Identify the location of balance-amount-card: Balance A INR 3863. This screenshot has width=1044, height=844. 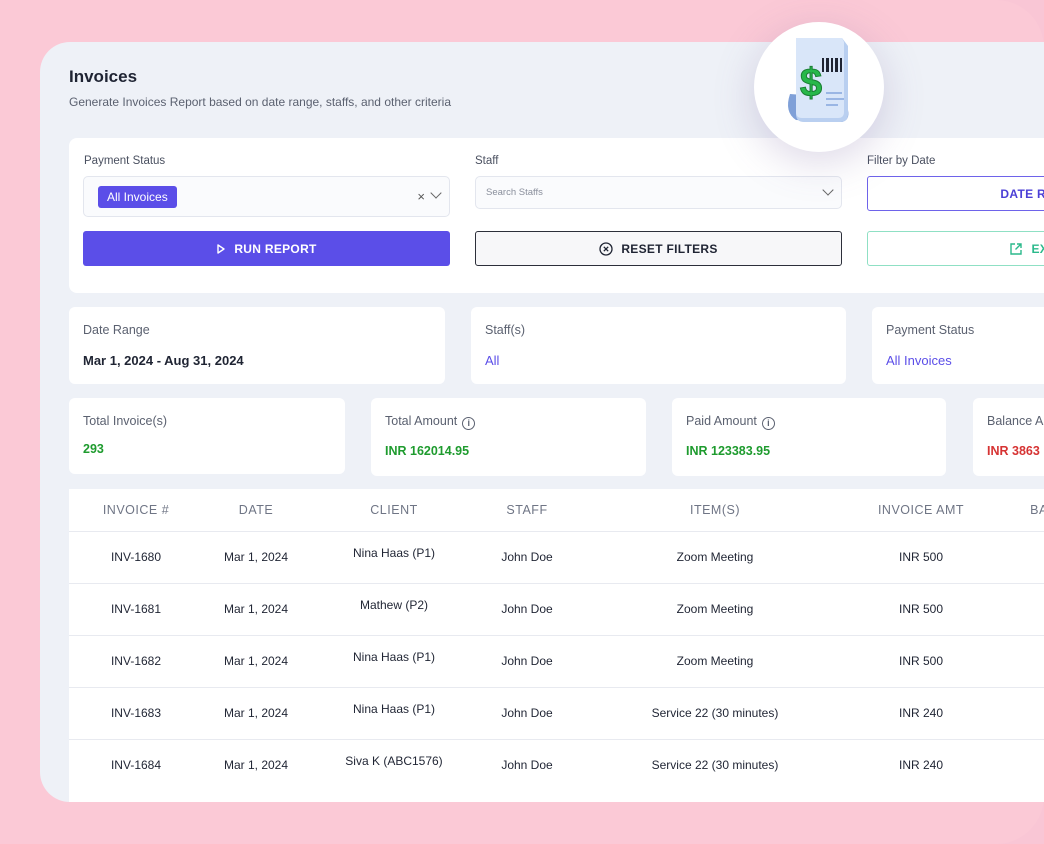
(1008, 437).